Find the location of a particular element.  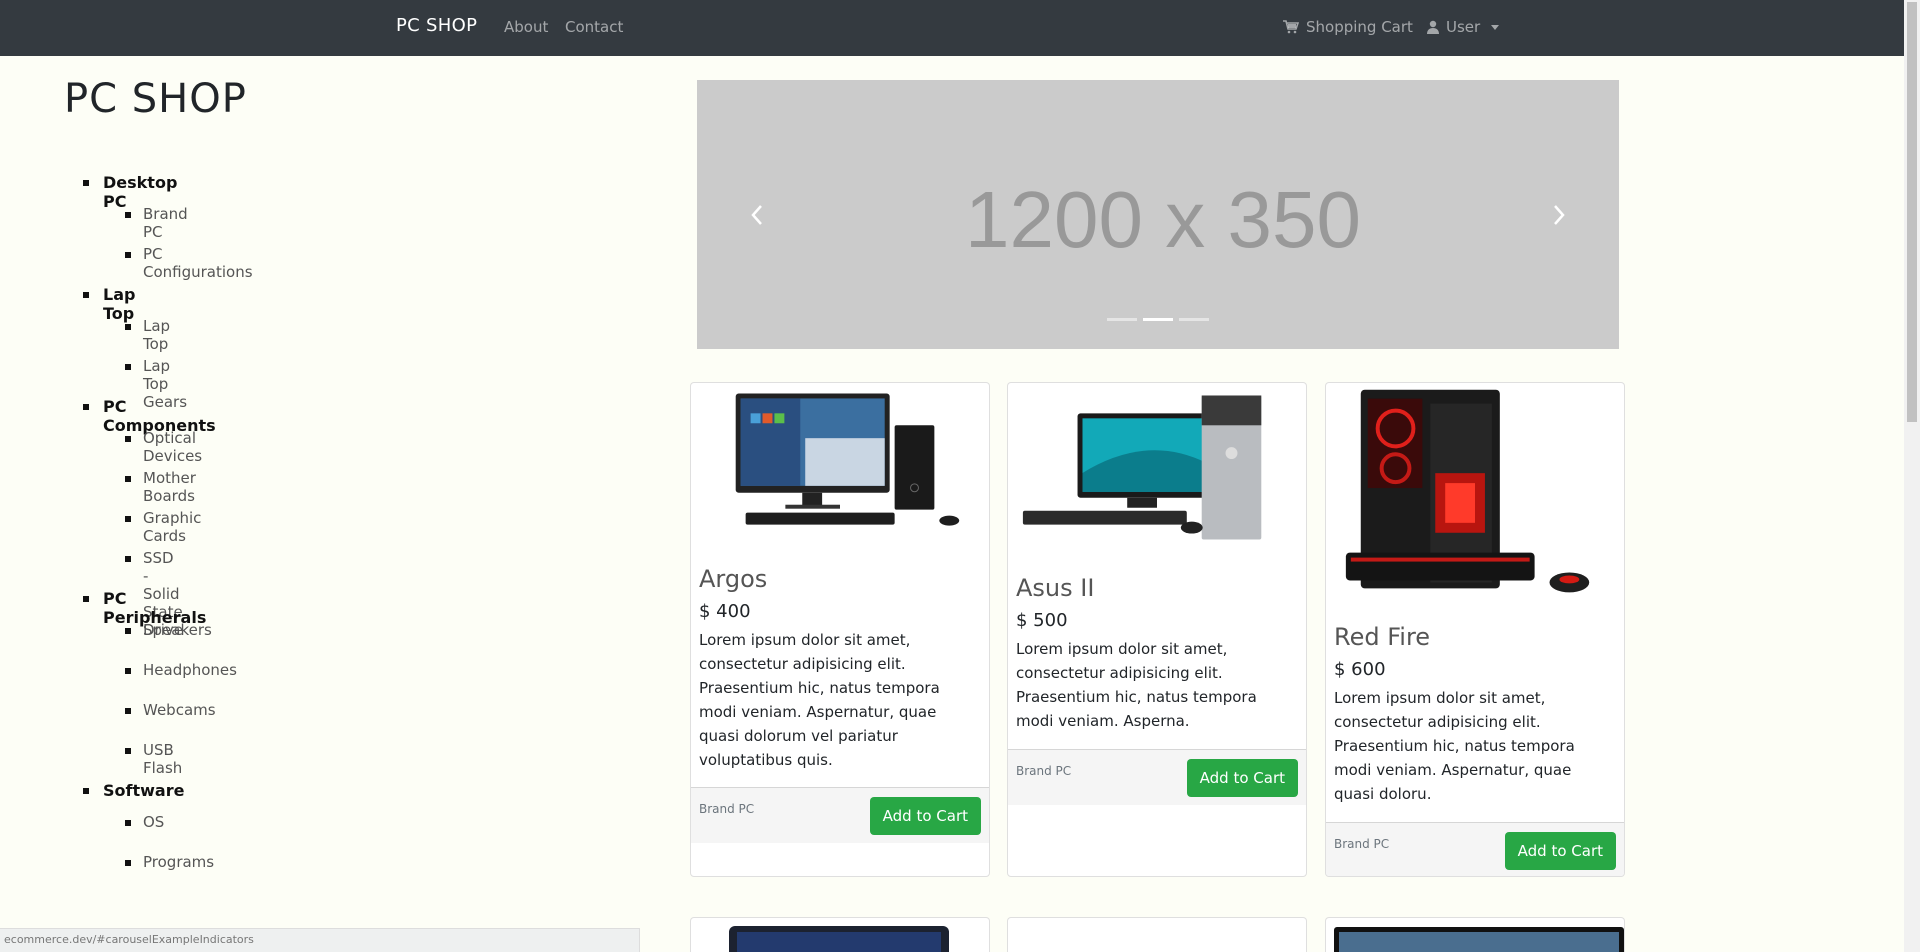

carousel-indicator-active is located at coordinates (1158, 319).